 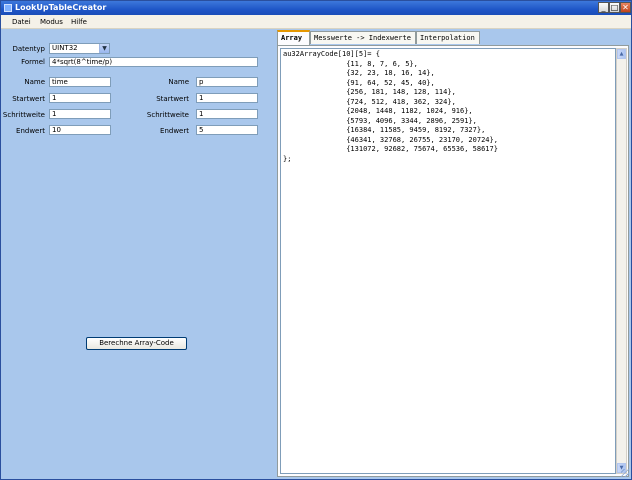 I want to click on close-button: ✕, so click(x=625, y=7).